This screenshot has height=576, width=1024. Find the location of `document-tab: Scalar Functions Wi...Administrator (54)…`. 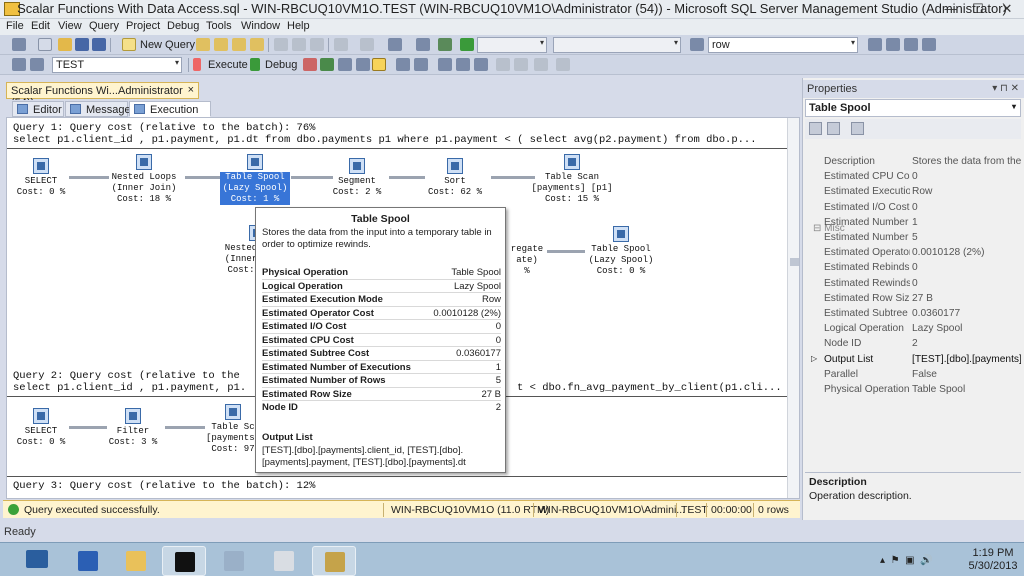

document-tab: Scalar Functions Wi...Administrator (54)… is located at coordinates (102, 95).